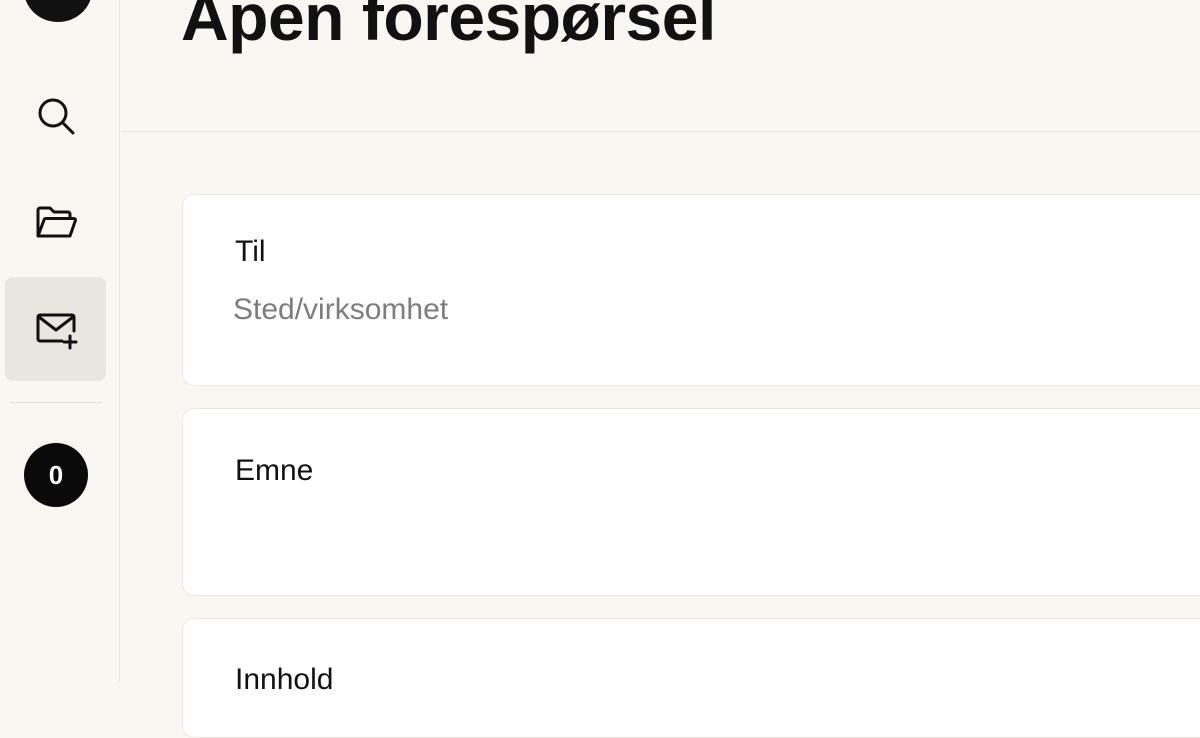  I want to click on to-field-input, so click(683, 310).